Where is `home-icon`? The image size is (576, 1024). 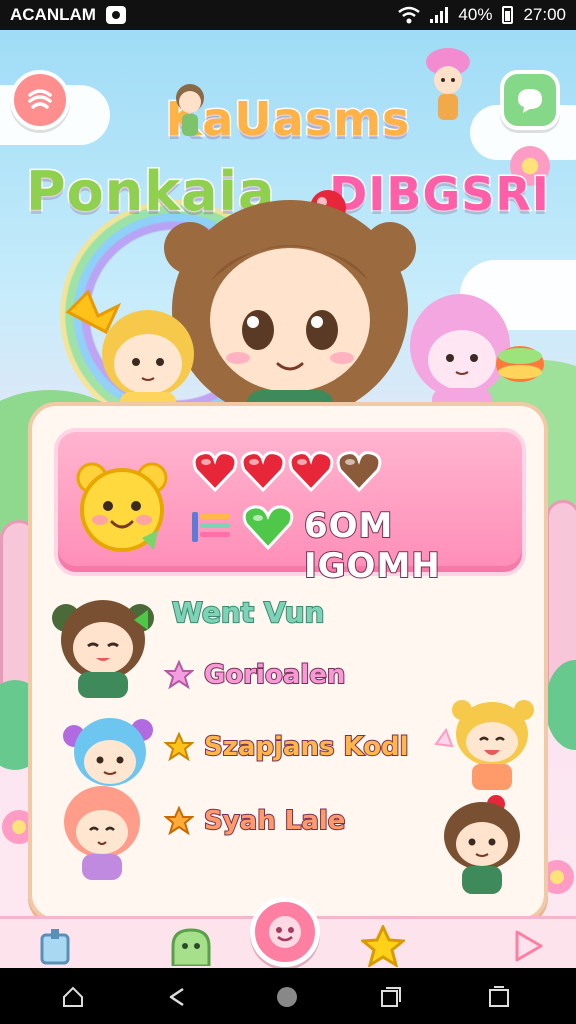 home-icon is located at coordinates (55, 947).